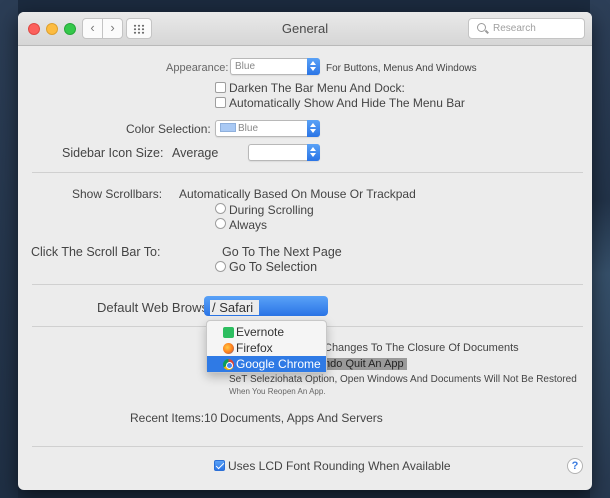  I want to click on menu-item-evernote: Evernote, so click(266, 332).